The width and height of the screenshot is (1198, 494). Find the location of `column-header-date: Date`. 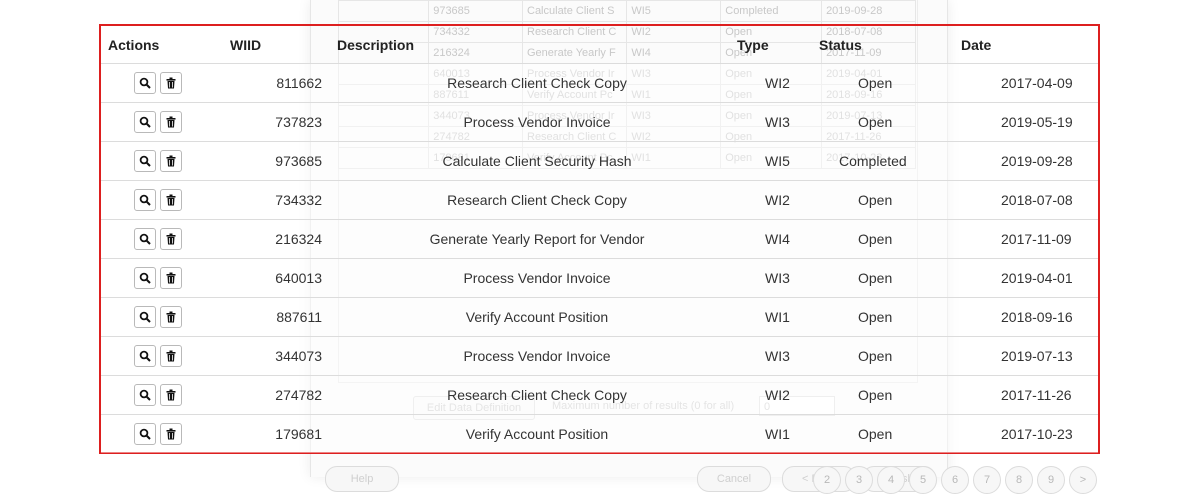

column-header-date: Date is located at coordinates (1029, 45).